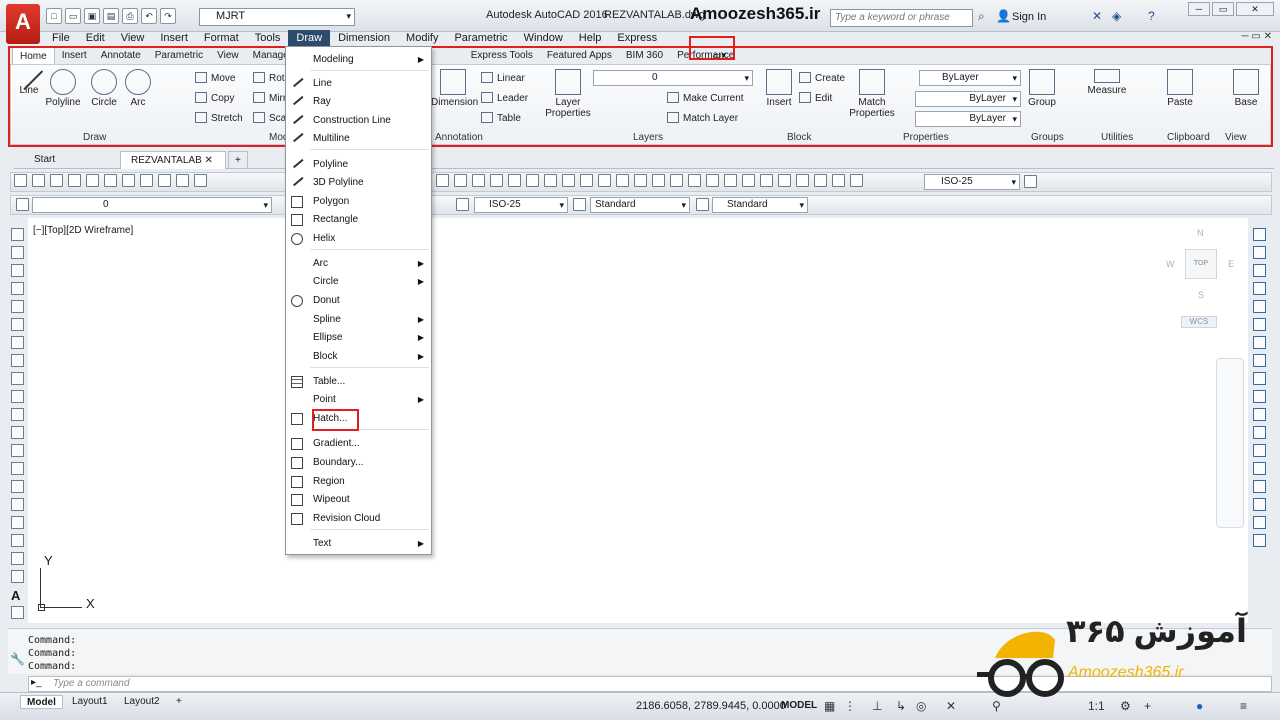 This screenshot has width=1280, height=720. Describe the element at coordinates (1170, 264) in the screenshot. I see `viewcube-west: W` at that location.